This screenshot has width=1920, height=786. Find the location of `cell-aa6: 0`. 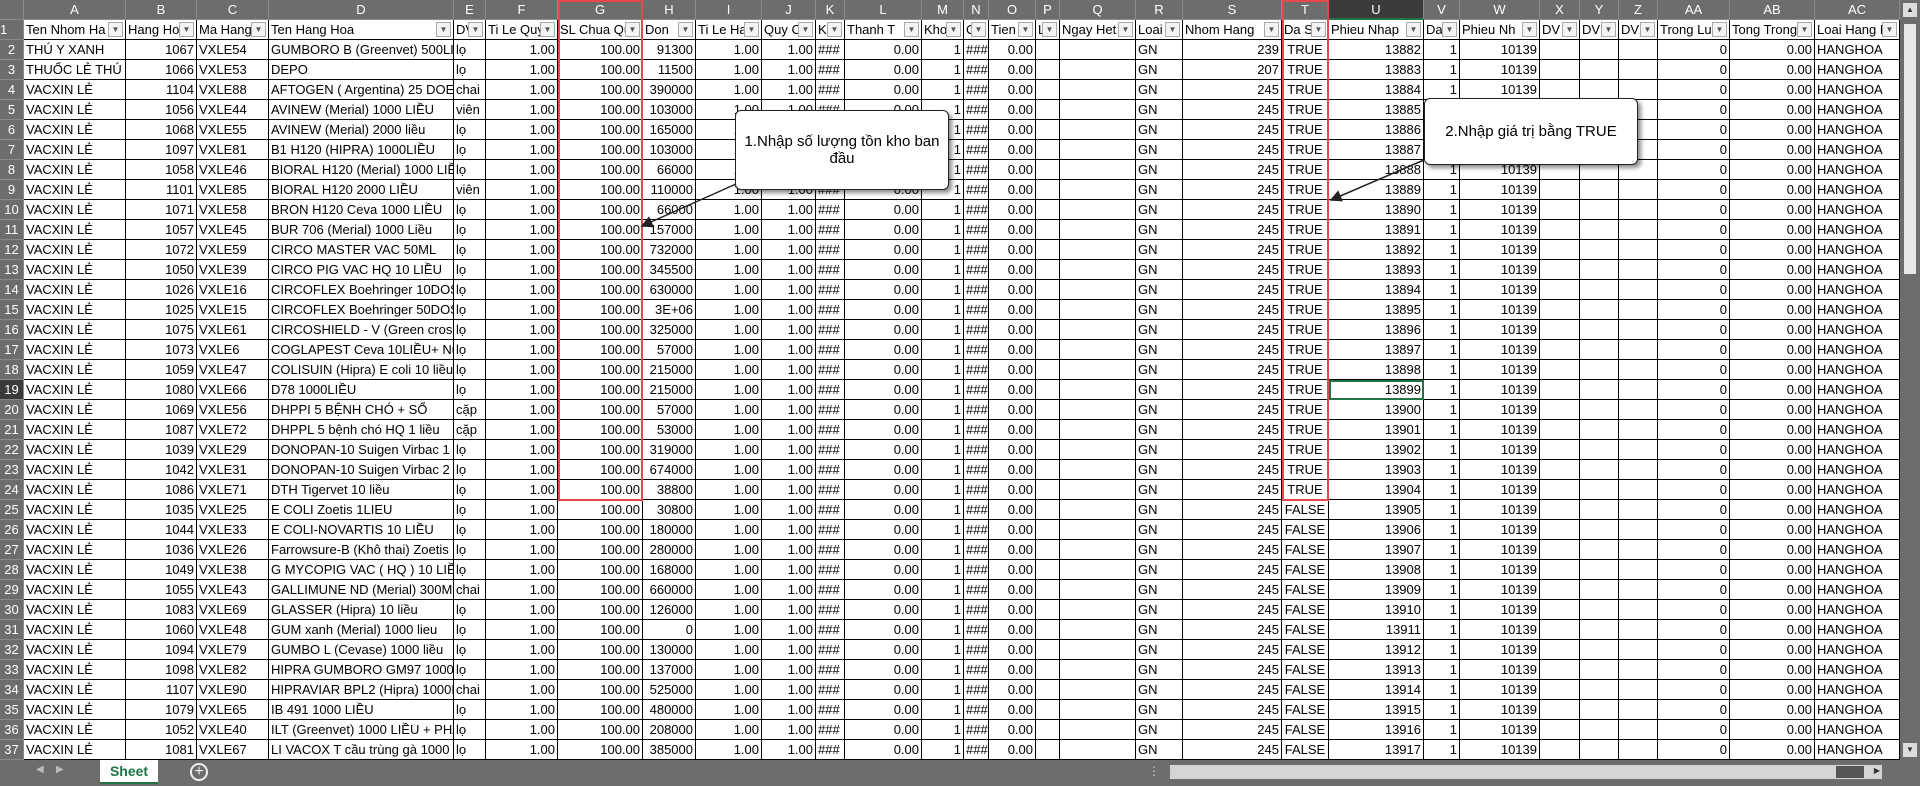

cell-aa6: 0 is located at coordinates (1694, 130).